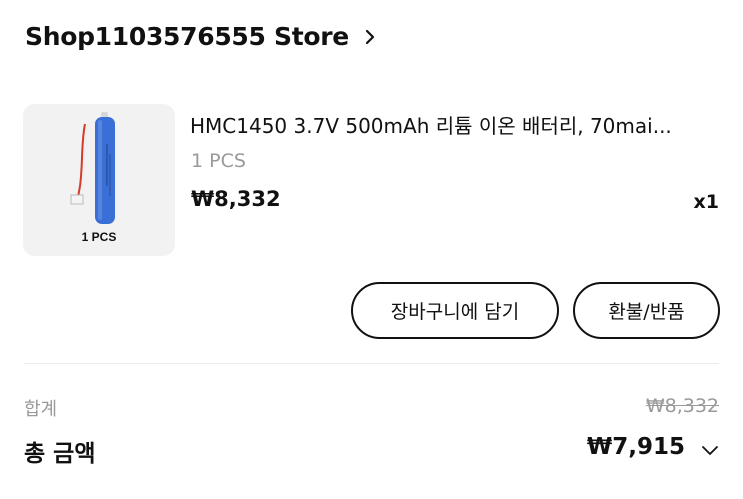 This screenshot has height=499, width=743. What do you see at coordinates (370, 37) in the screenshot?
I see `chevron-right-icon` at bounding box center [370, 37].